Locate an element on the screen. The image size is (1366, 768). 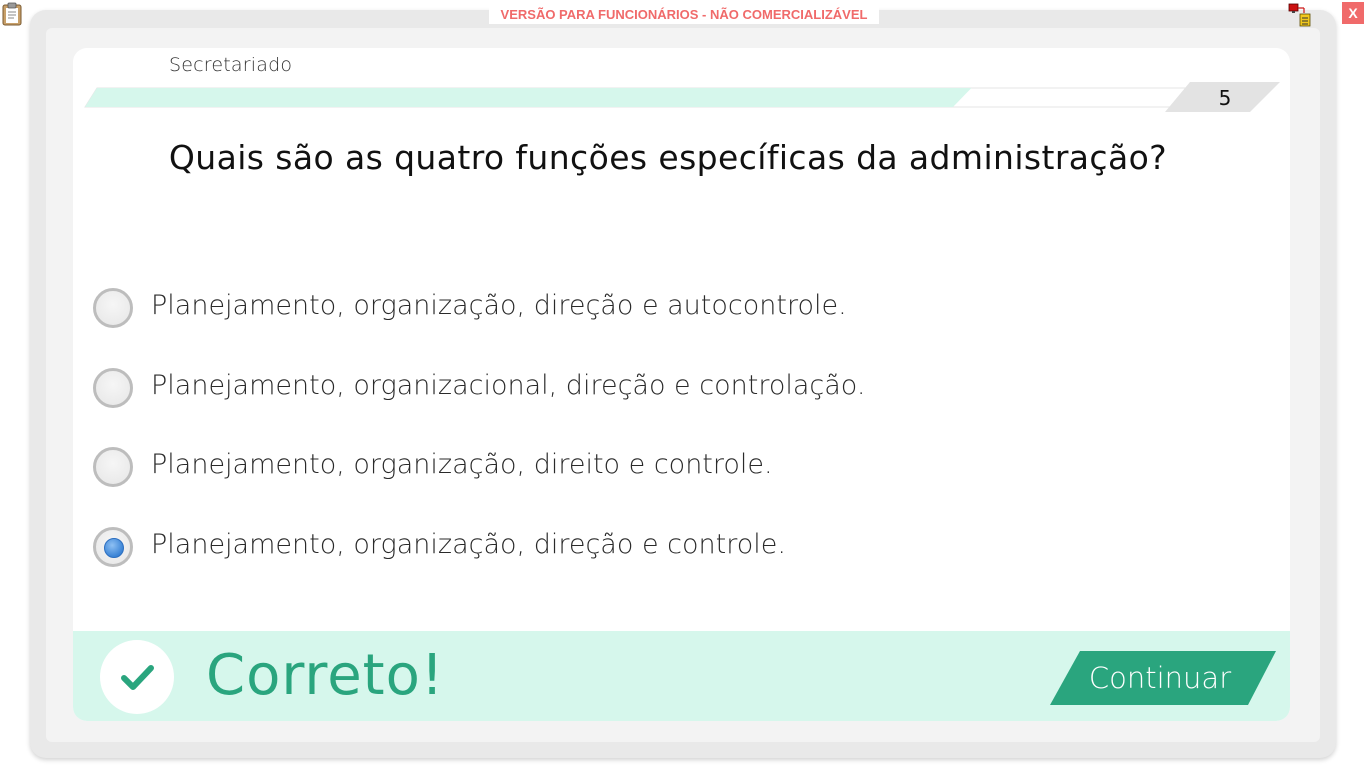
feedback-message: Correto! is located at coordinates (325, 675).